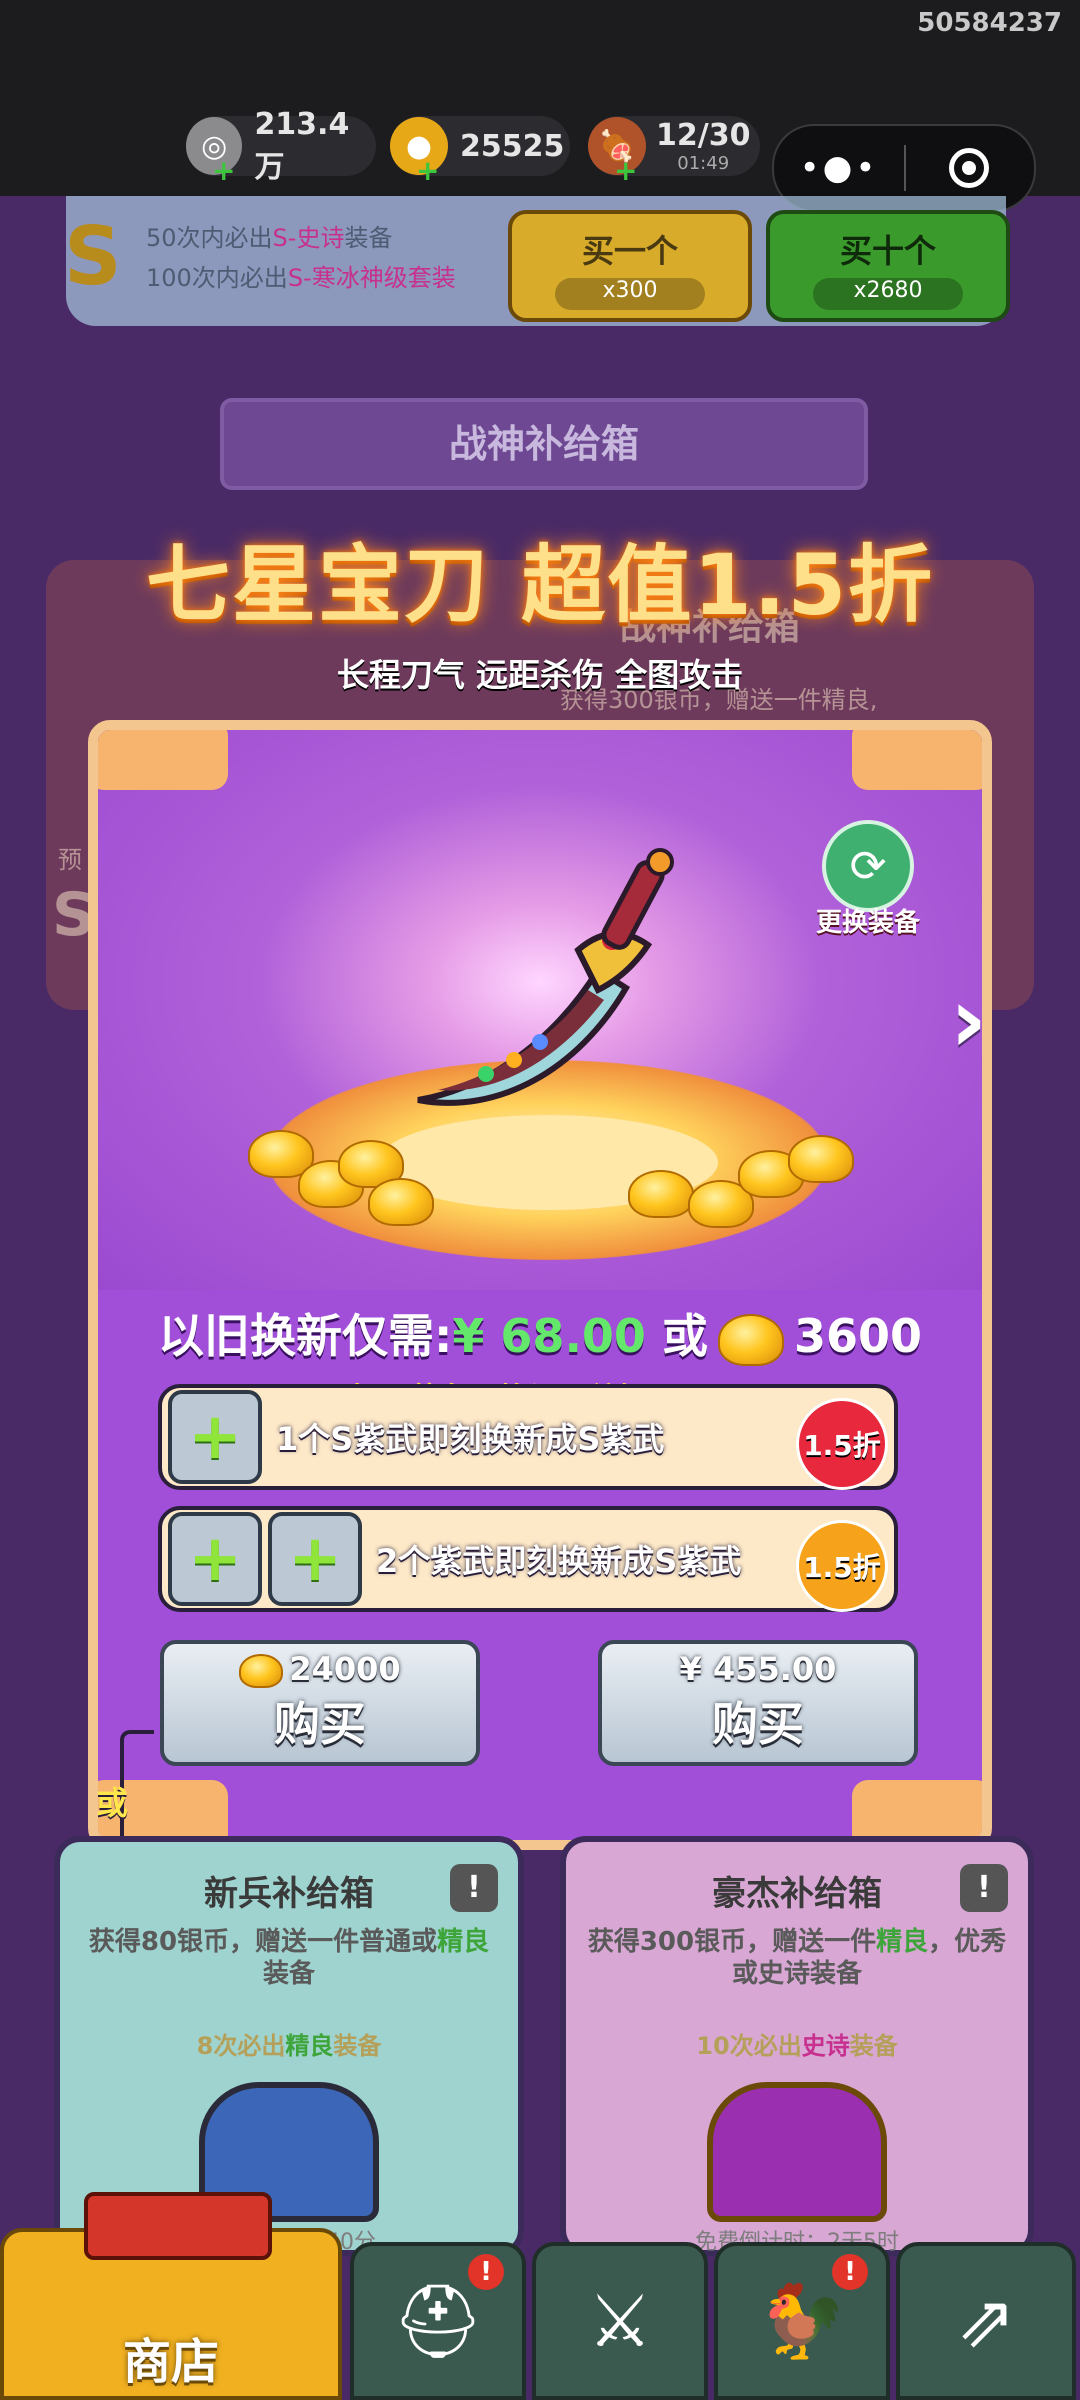  What do you see at coordinates (703, 135) in the screenshot?
I see `stamina-amount: 12/30` at bounding box center [703, 135].